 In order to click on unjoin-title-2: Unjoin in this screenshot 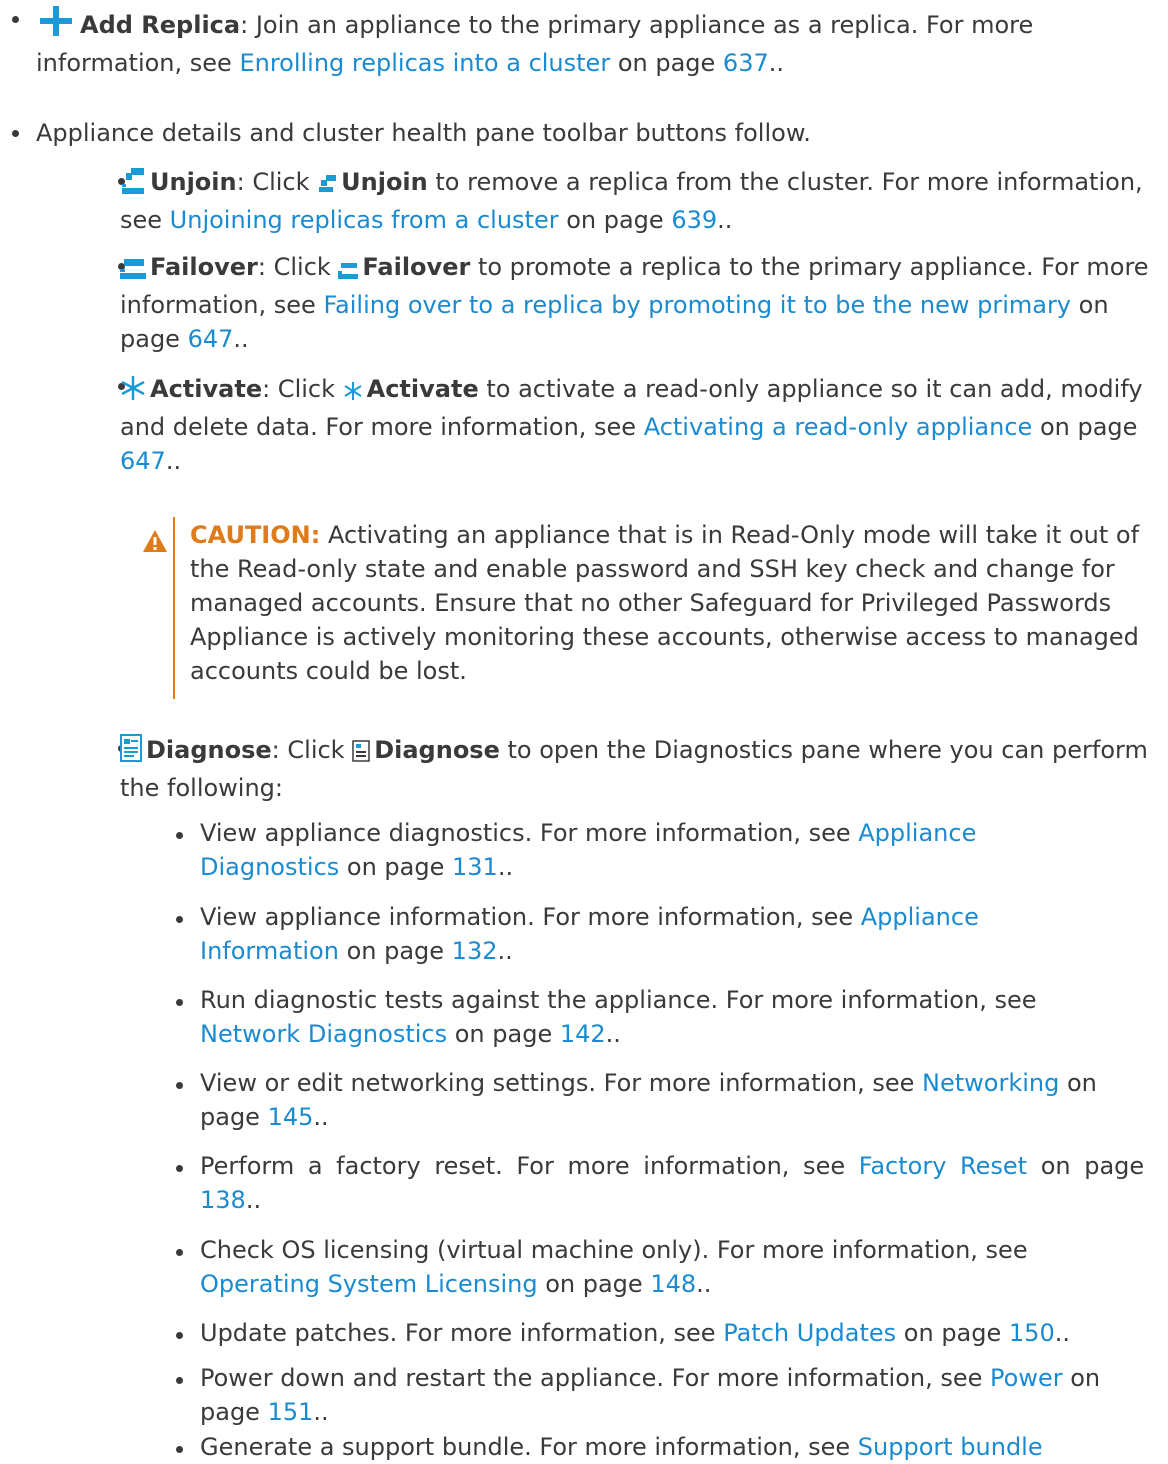, I will do `click(384, 182)`.